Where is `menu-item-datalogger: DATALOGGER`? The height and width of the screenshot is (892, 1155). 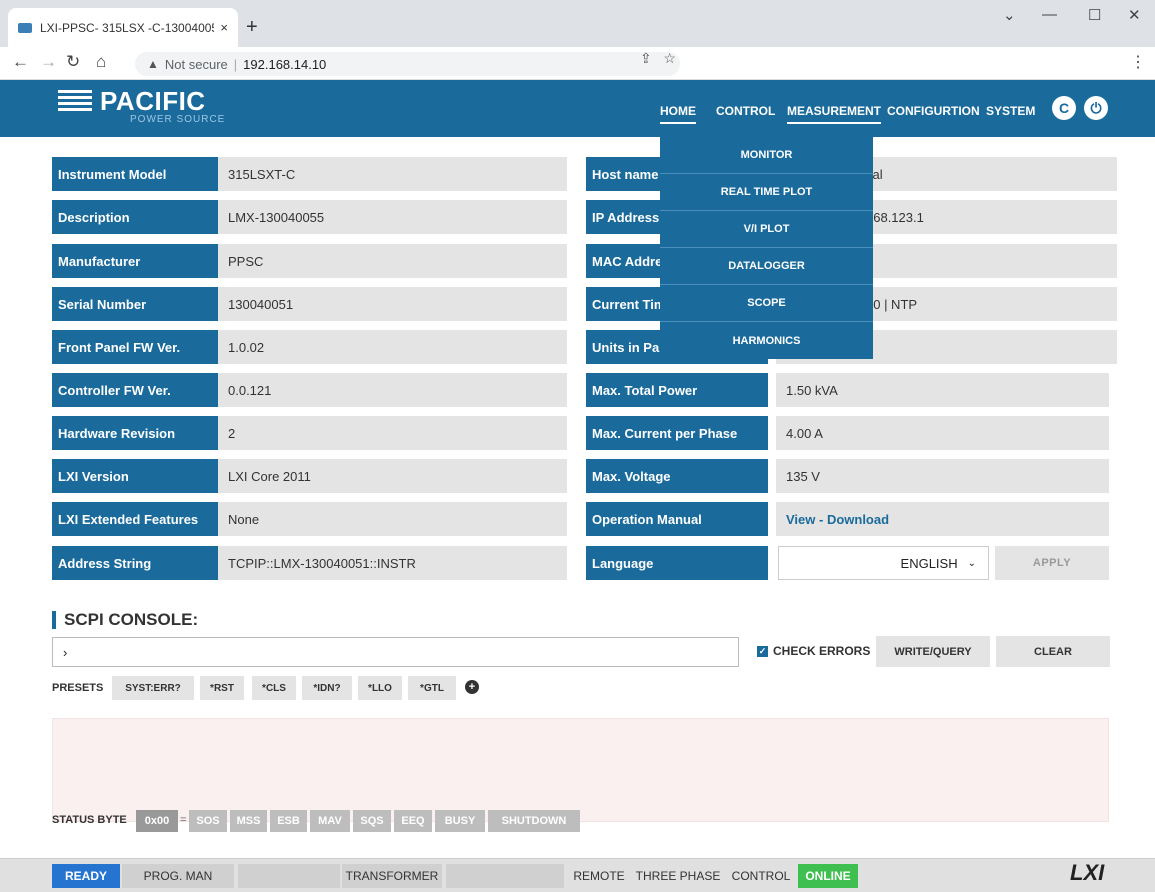 menu-item-datalogger: DATALOGGER is located at coordinates (766, 266).